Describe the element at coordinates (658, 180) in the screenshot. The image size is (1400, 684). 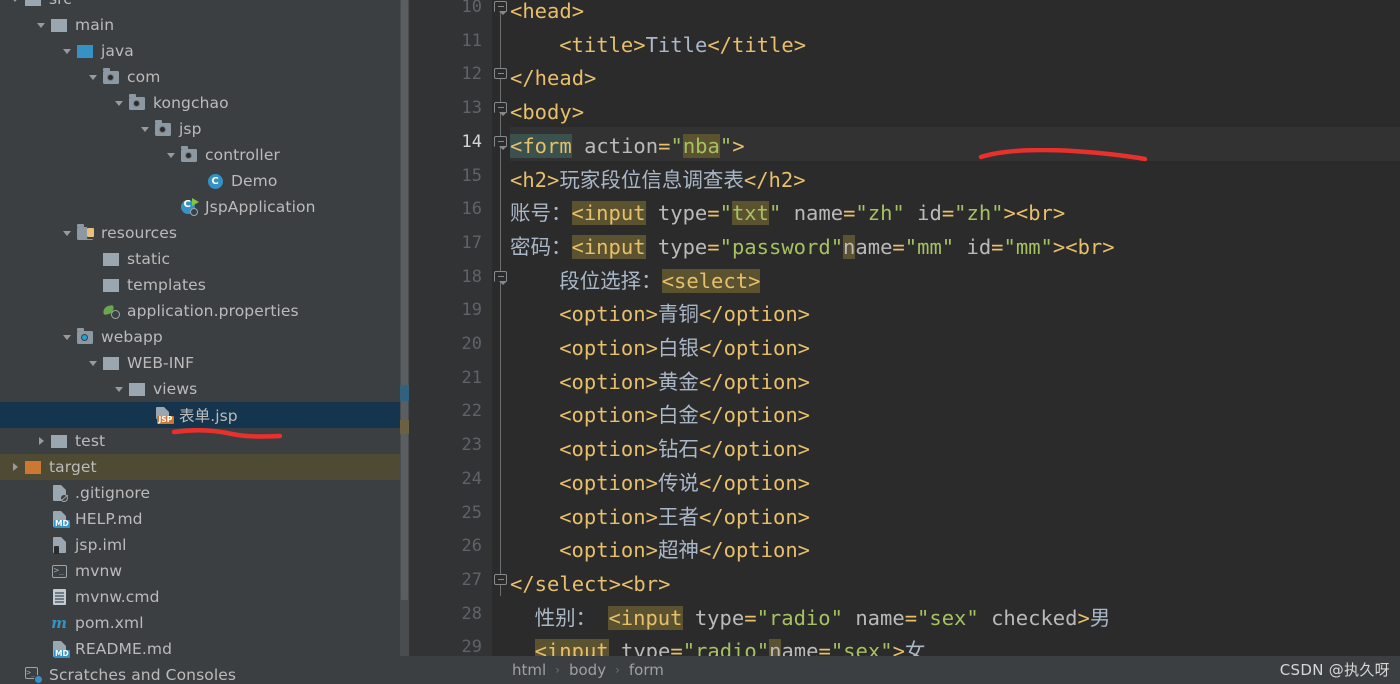
I see `code-line: <h2>玩家段位信息调查表</h2>` at that location.